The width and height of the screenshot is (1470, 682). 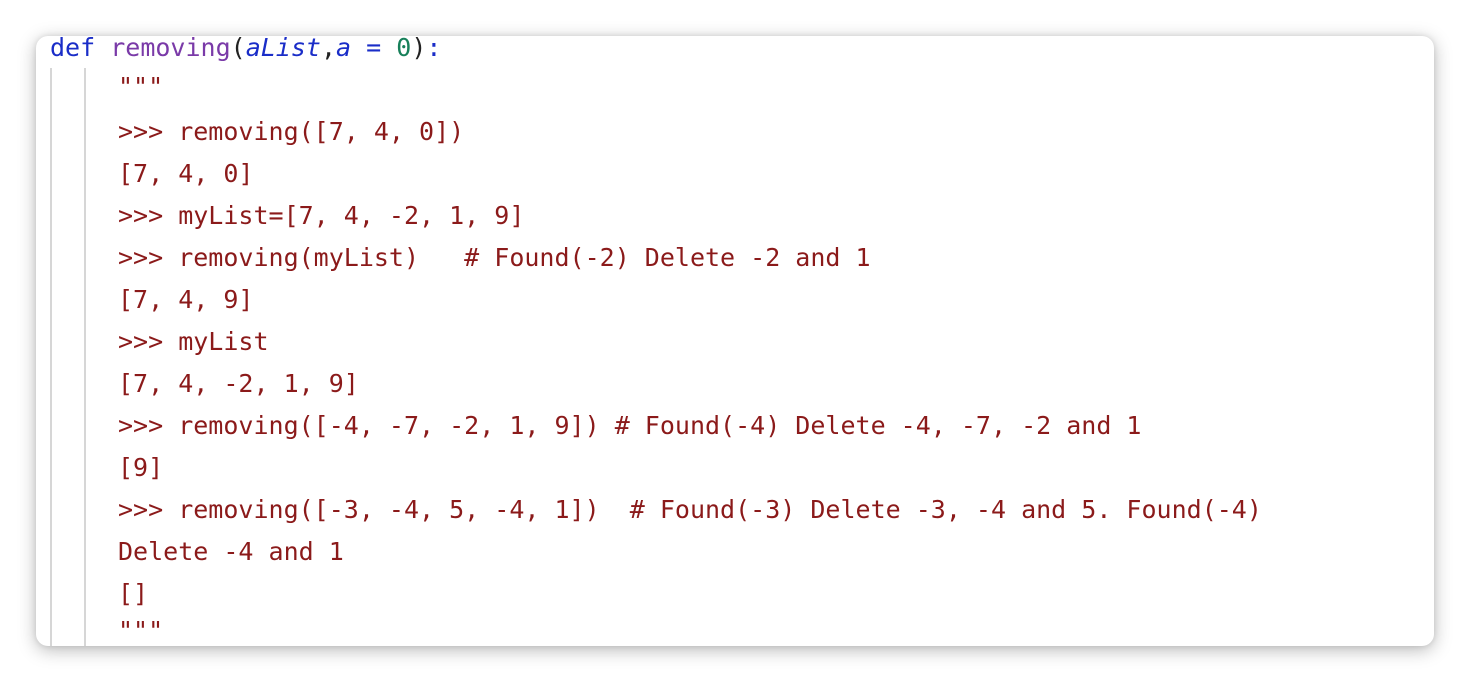 I want to click on docstring-line: >>> myList=[7, 4, -2, 1, 9], so click(x=321, y=215).